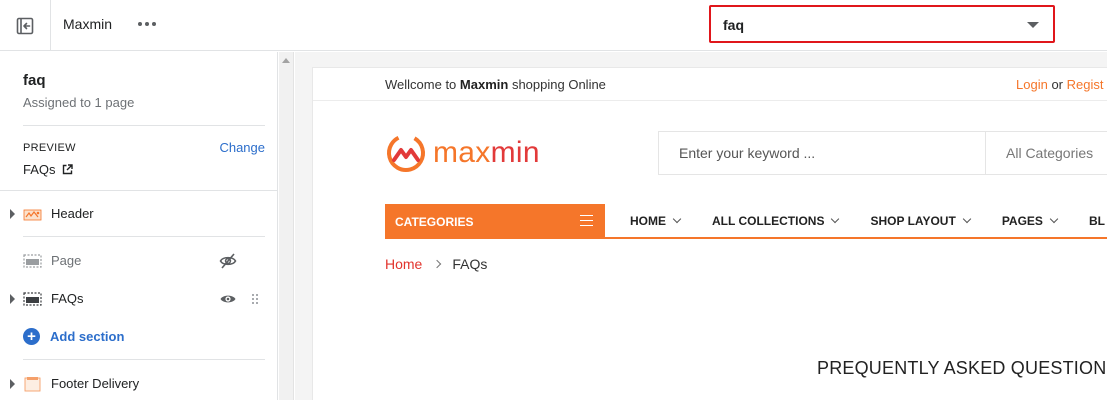 Image resolution: width=1107 pixels, height=400 pixels. Describe the element at coordinates (286, 226) in the screenshot. I see `preview-scrollbar` at that location.